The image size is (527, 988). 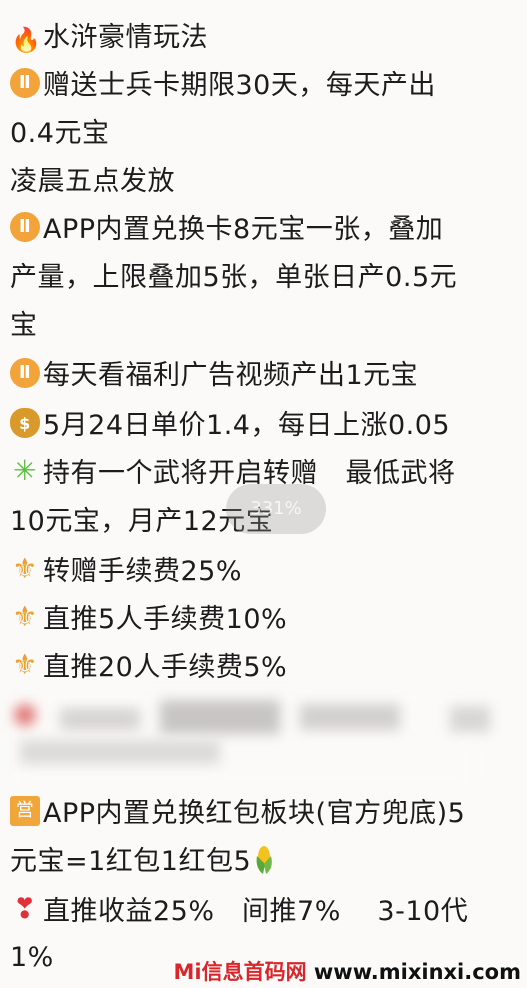 I want to click on line-6: 产量，上限叠加5张，单张日产0.5元, so click(x=234, y=277).